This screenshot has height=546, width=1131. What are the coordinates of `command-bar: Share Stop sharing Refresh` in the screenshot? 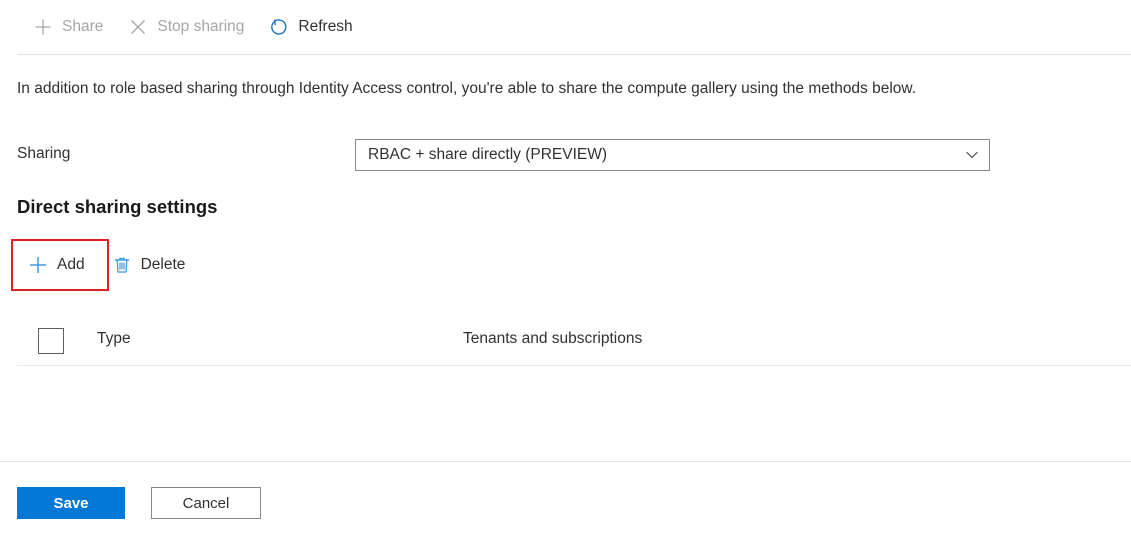 It's located at (565, 27).